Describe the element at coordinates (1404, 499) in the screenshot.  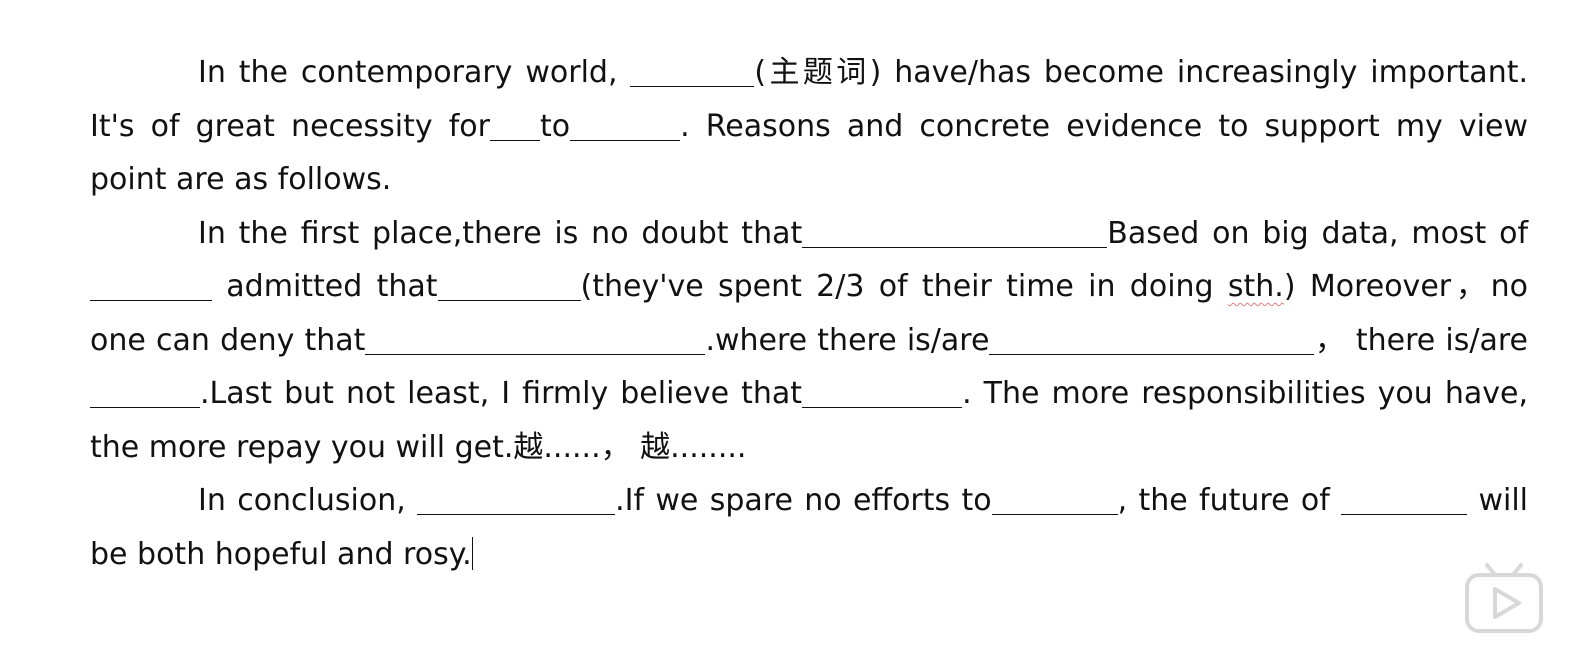
I see `blank-future` at that location.